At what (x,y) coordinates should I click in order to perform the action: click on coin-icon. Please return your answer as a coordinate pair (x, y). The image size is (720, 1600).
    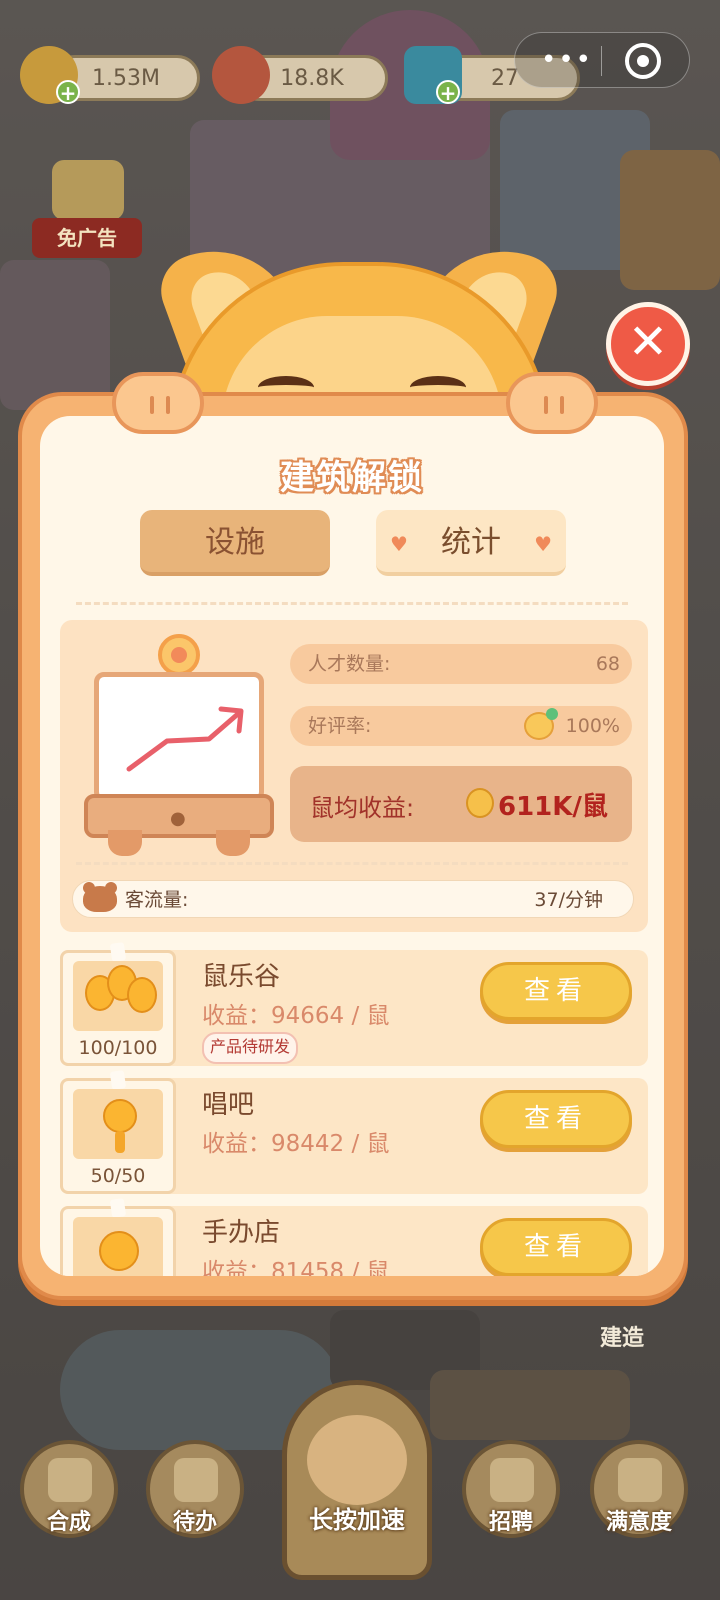
    Looking at the image, I should click on (480, 803).